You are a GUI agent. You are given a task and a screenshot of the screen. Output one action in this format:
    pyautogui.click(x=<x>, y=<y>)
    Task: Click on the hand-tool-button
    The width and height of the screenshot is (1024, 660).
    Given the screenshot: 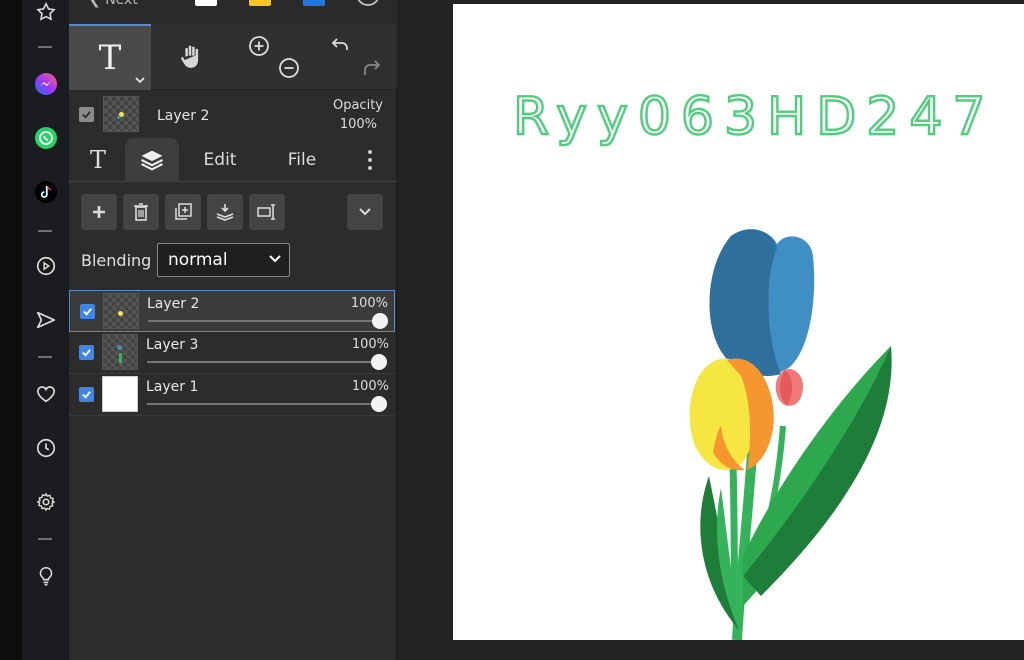 What is the action you would take?
    pyautogui.click(x=192, y=57)
    